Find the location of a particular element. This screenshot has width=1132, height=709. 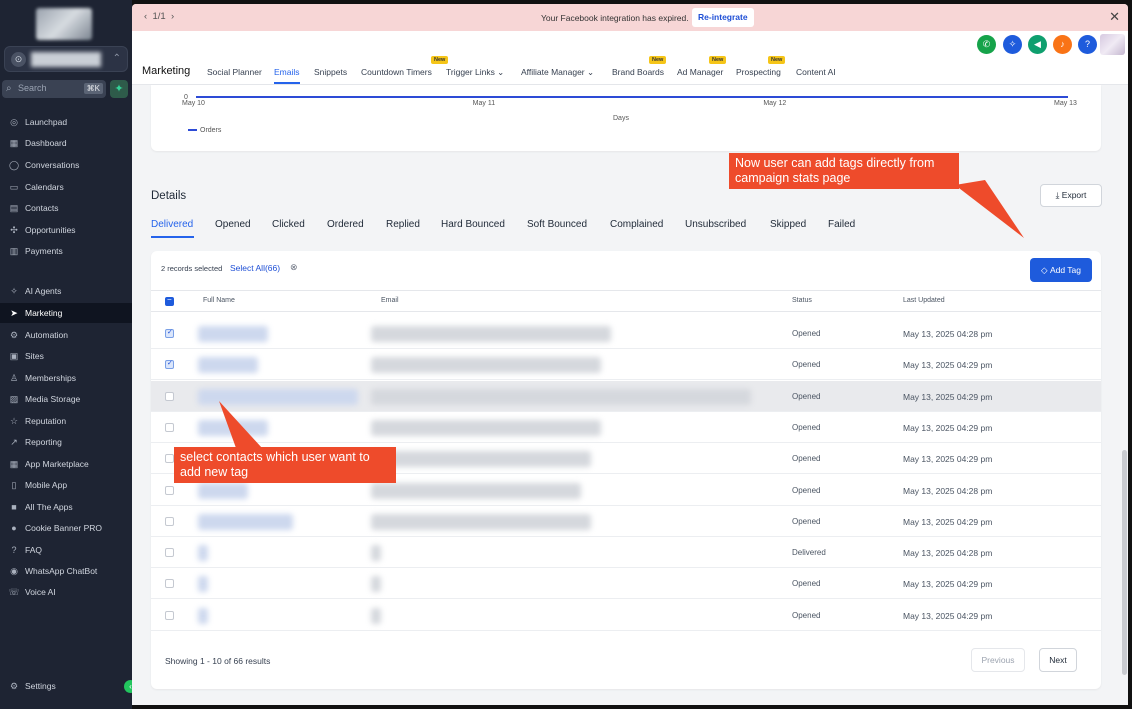

detail-tab-clicked: Clicked is located at coordinates (288, 224).